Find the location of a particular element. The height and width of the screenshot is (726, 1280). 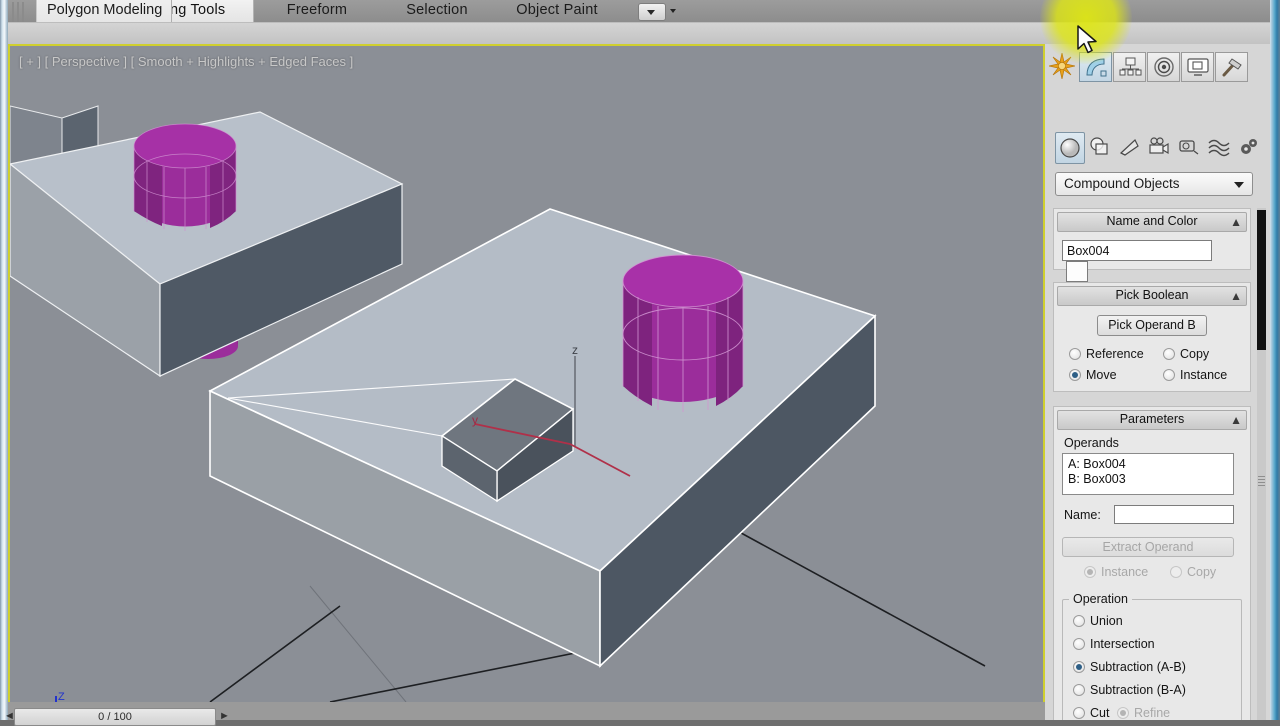

radio-label: Cut is located at coordinates (1100, 713).